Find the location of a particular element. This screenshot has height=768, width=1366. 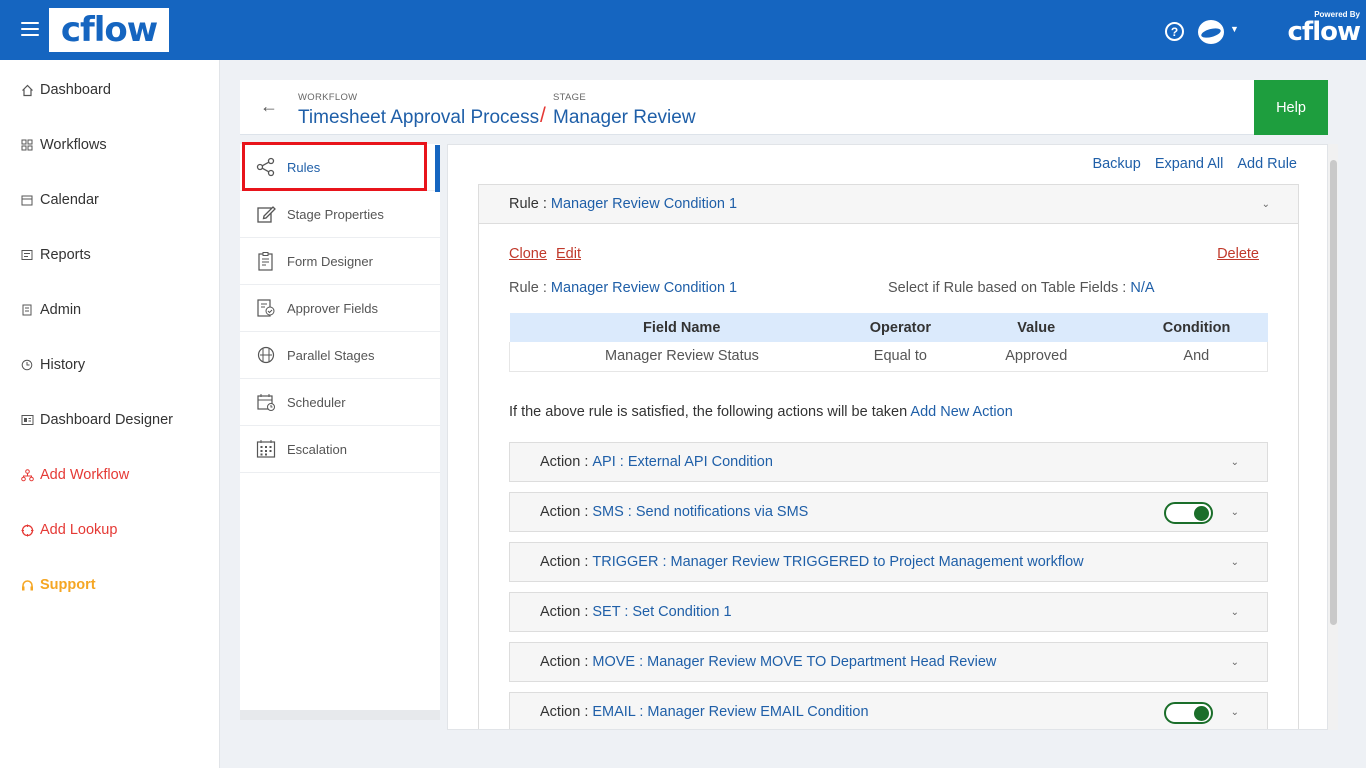

sidebar-item-label: History is located at coordinates (63, 365).